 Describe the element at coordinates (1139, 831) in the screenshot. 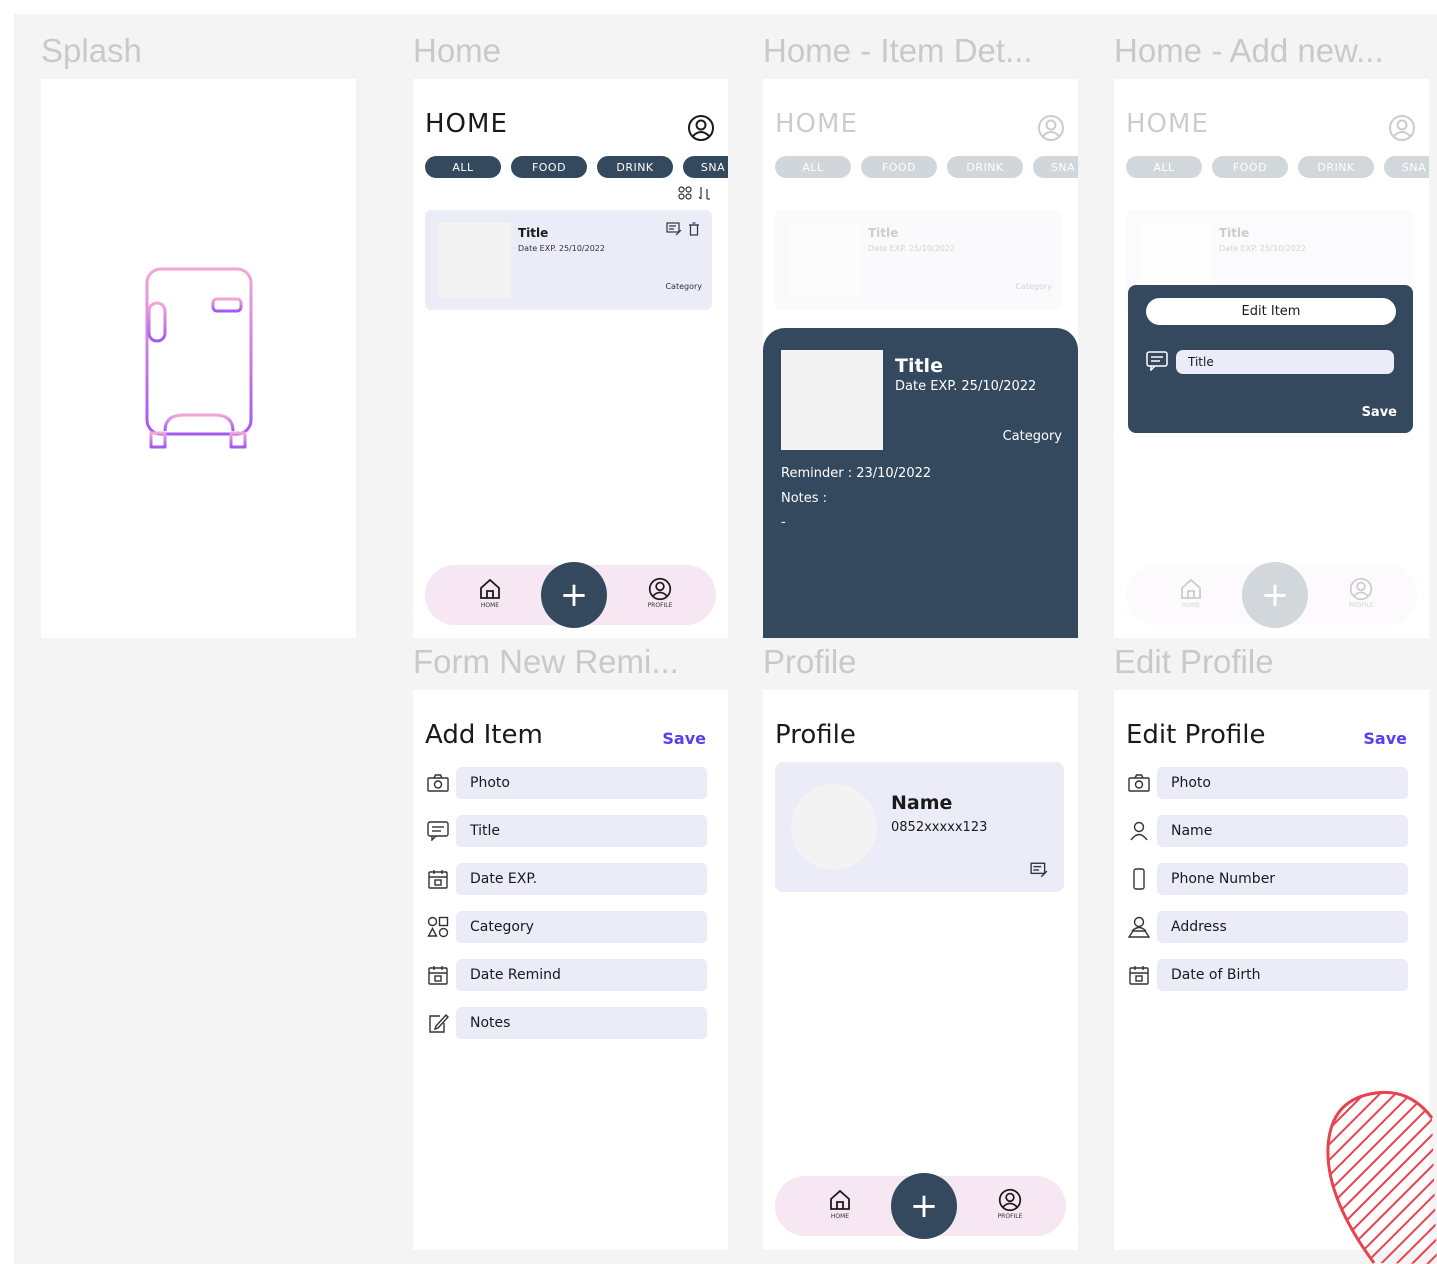

I see `user-icon` at that location.